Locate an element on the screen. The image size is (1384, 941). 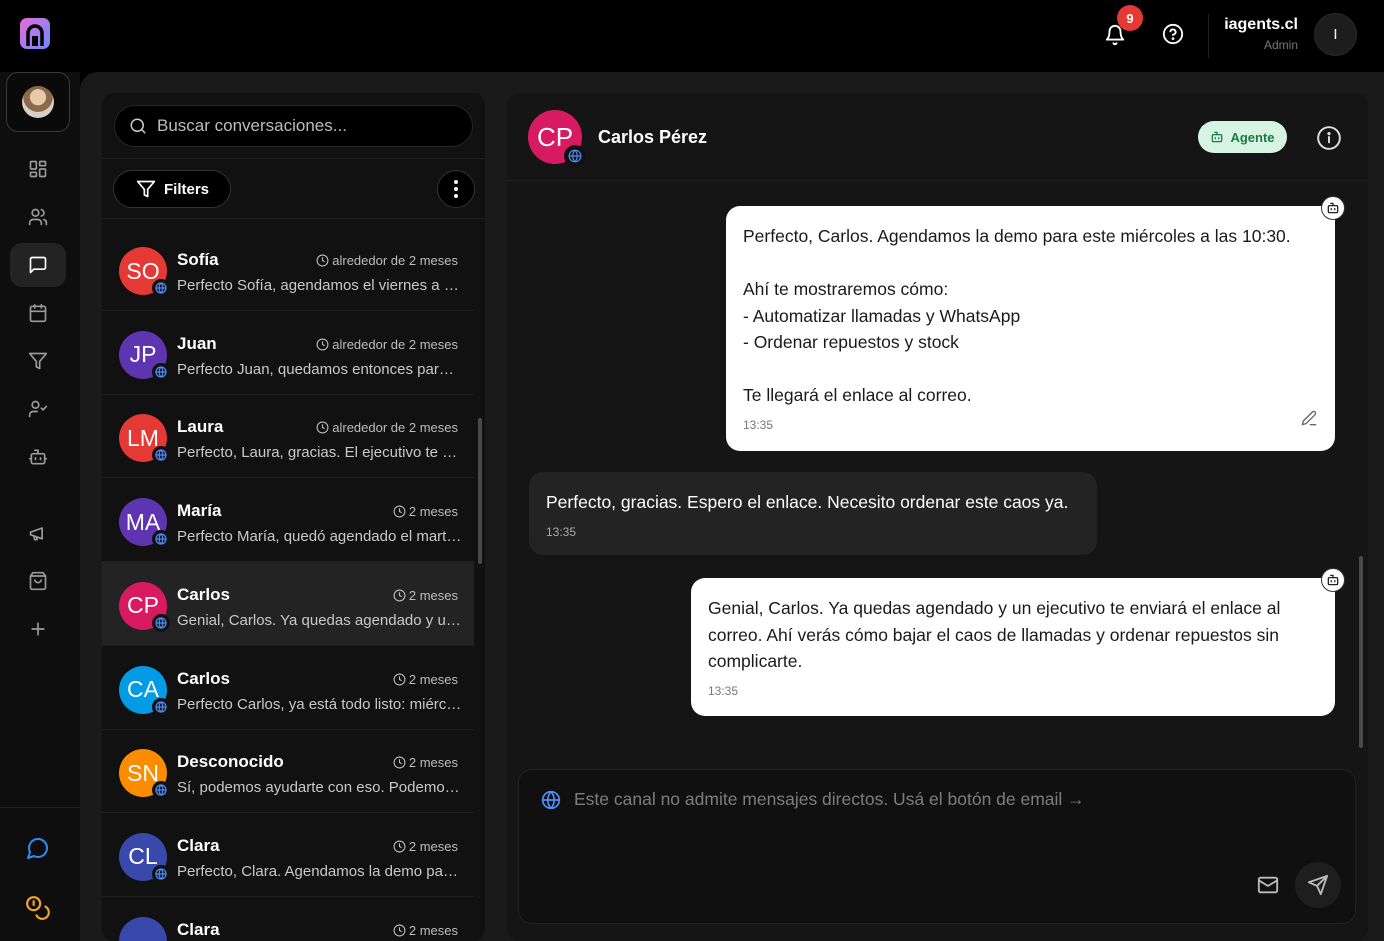
send-button is located at coordinates (1318, 885).